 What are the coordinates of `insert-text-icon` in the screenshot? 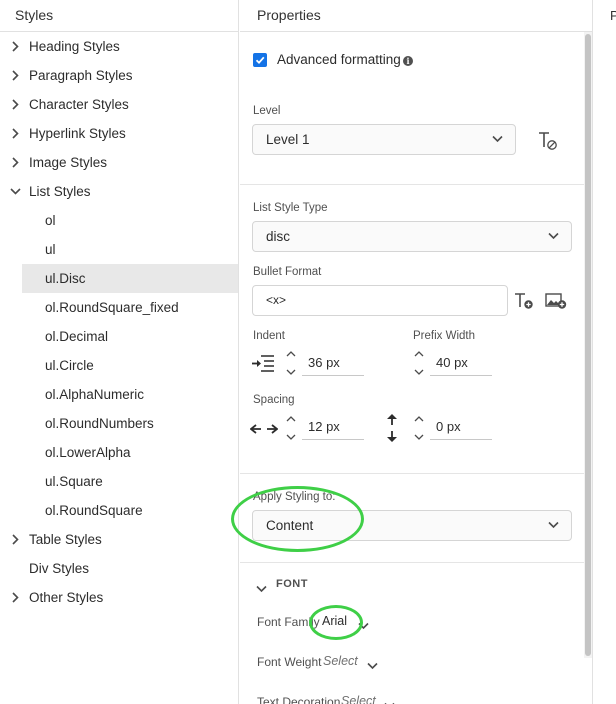 It's located at (524, 301).